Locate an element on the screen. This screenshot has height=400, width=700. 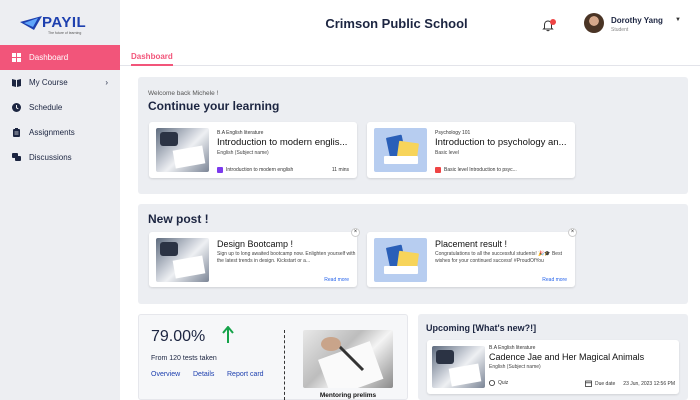
logo-text: PAYIL is located at coordinates (64, 22).